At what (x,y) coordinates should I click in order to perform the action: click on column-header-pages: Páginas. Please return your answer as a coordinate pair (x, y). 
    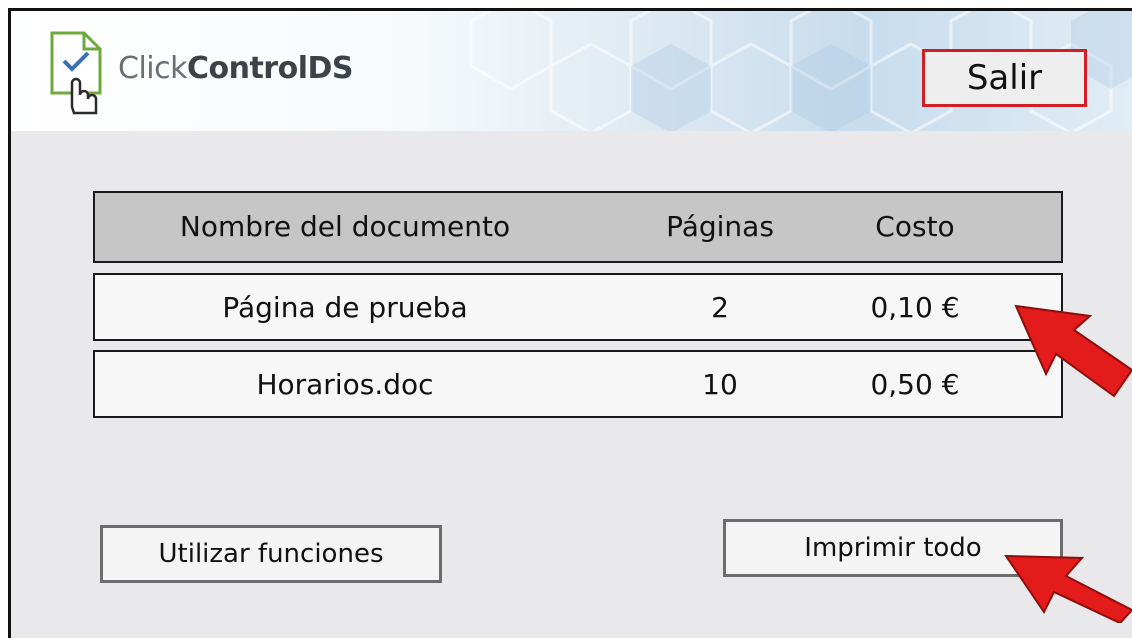
    Looking at the image, I should click on (720, 226).